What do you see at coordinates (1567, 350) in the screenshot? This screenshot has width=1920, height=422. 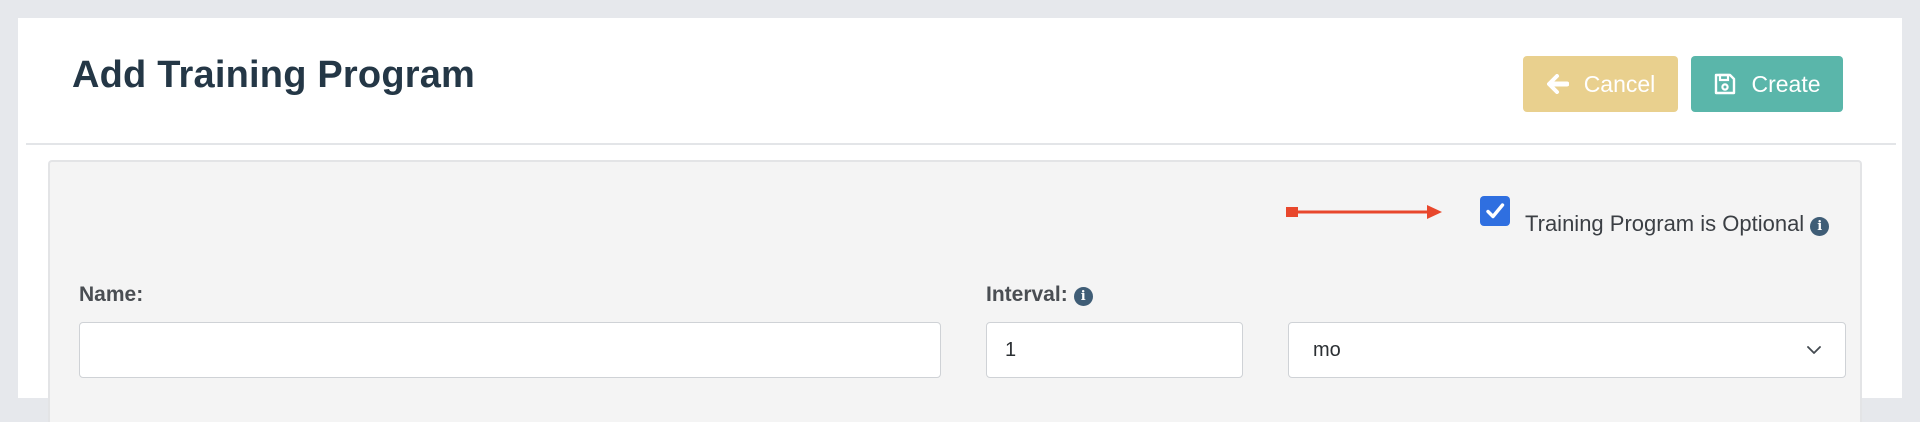 I see `interval-unit-select: mo` at bounding box center [1567, 350].